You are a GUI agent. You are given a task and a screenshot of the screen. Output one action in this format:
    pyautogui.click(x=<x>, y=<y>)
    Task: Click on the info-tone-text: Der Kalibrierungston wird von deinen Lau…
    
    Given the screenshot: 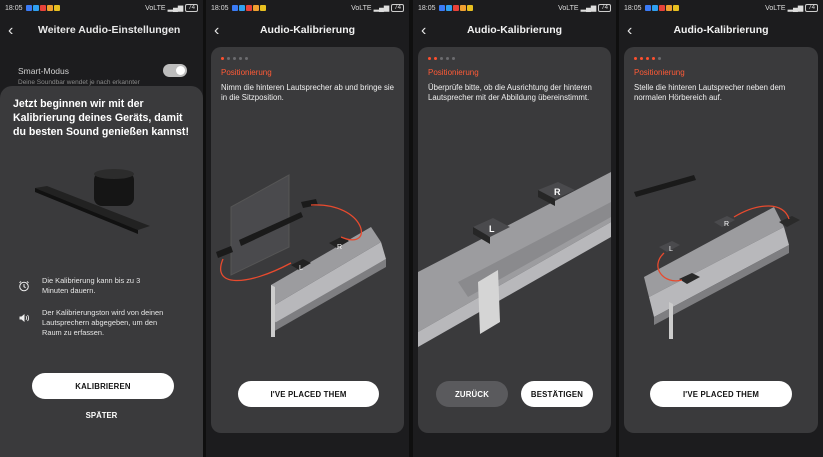 What is the action you would take?
    pyautogui.click(x=103, y=322)
    